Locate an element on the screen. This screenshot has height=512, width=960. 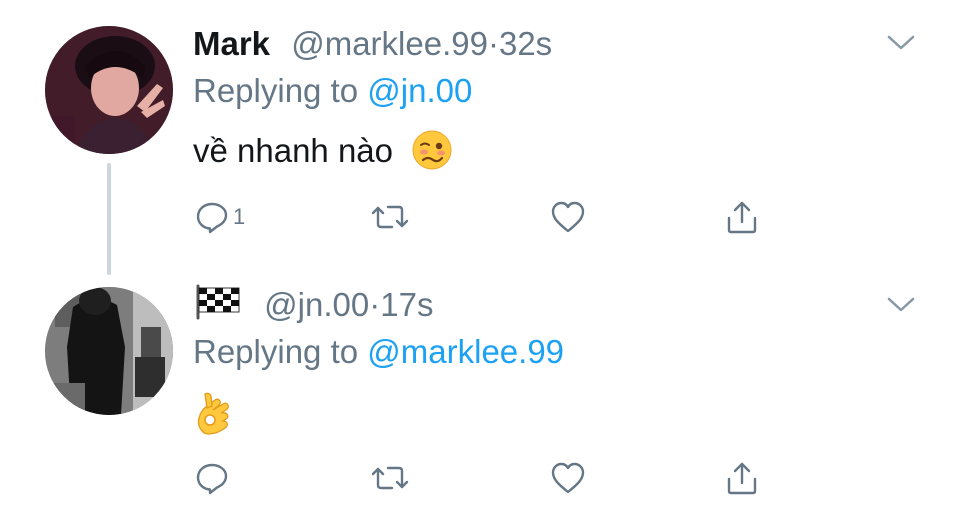
tweet-text-row: về nhanh nào is located at coordinates (322, 151).